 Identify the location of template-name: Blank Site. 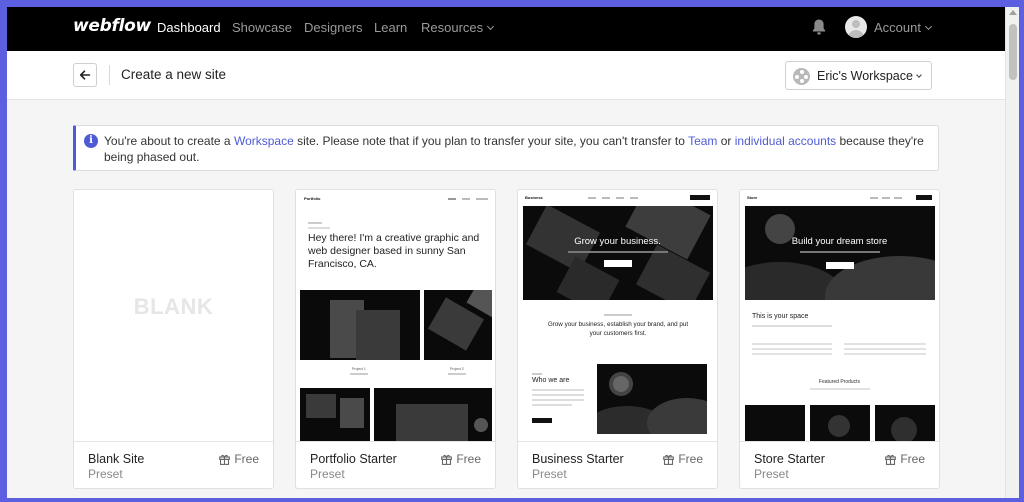
(116, 459).